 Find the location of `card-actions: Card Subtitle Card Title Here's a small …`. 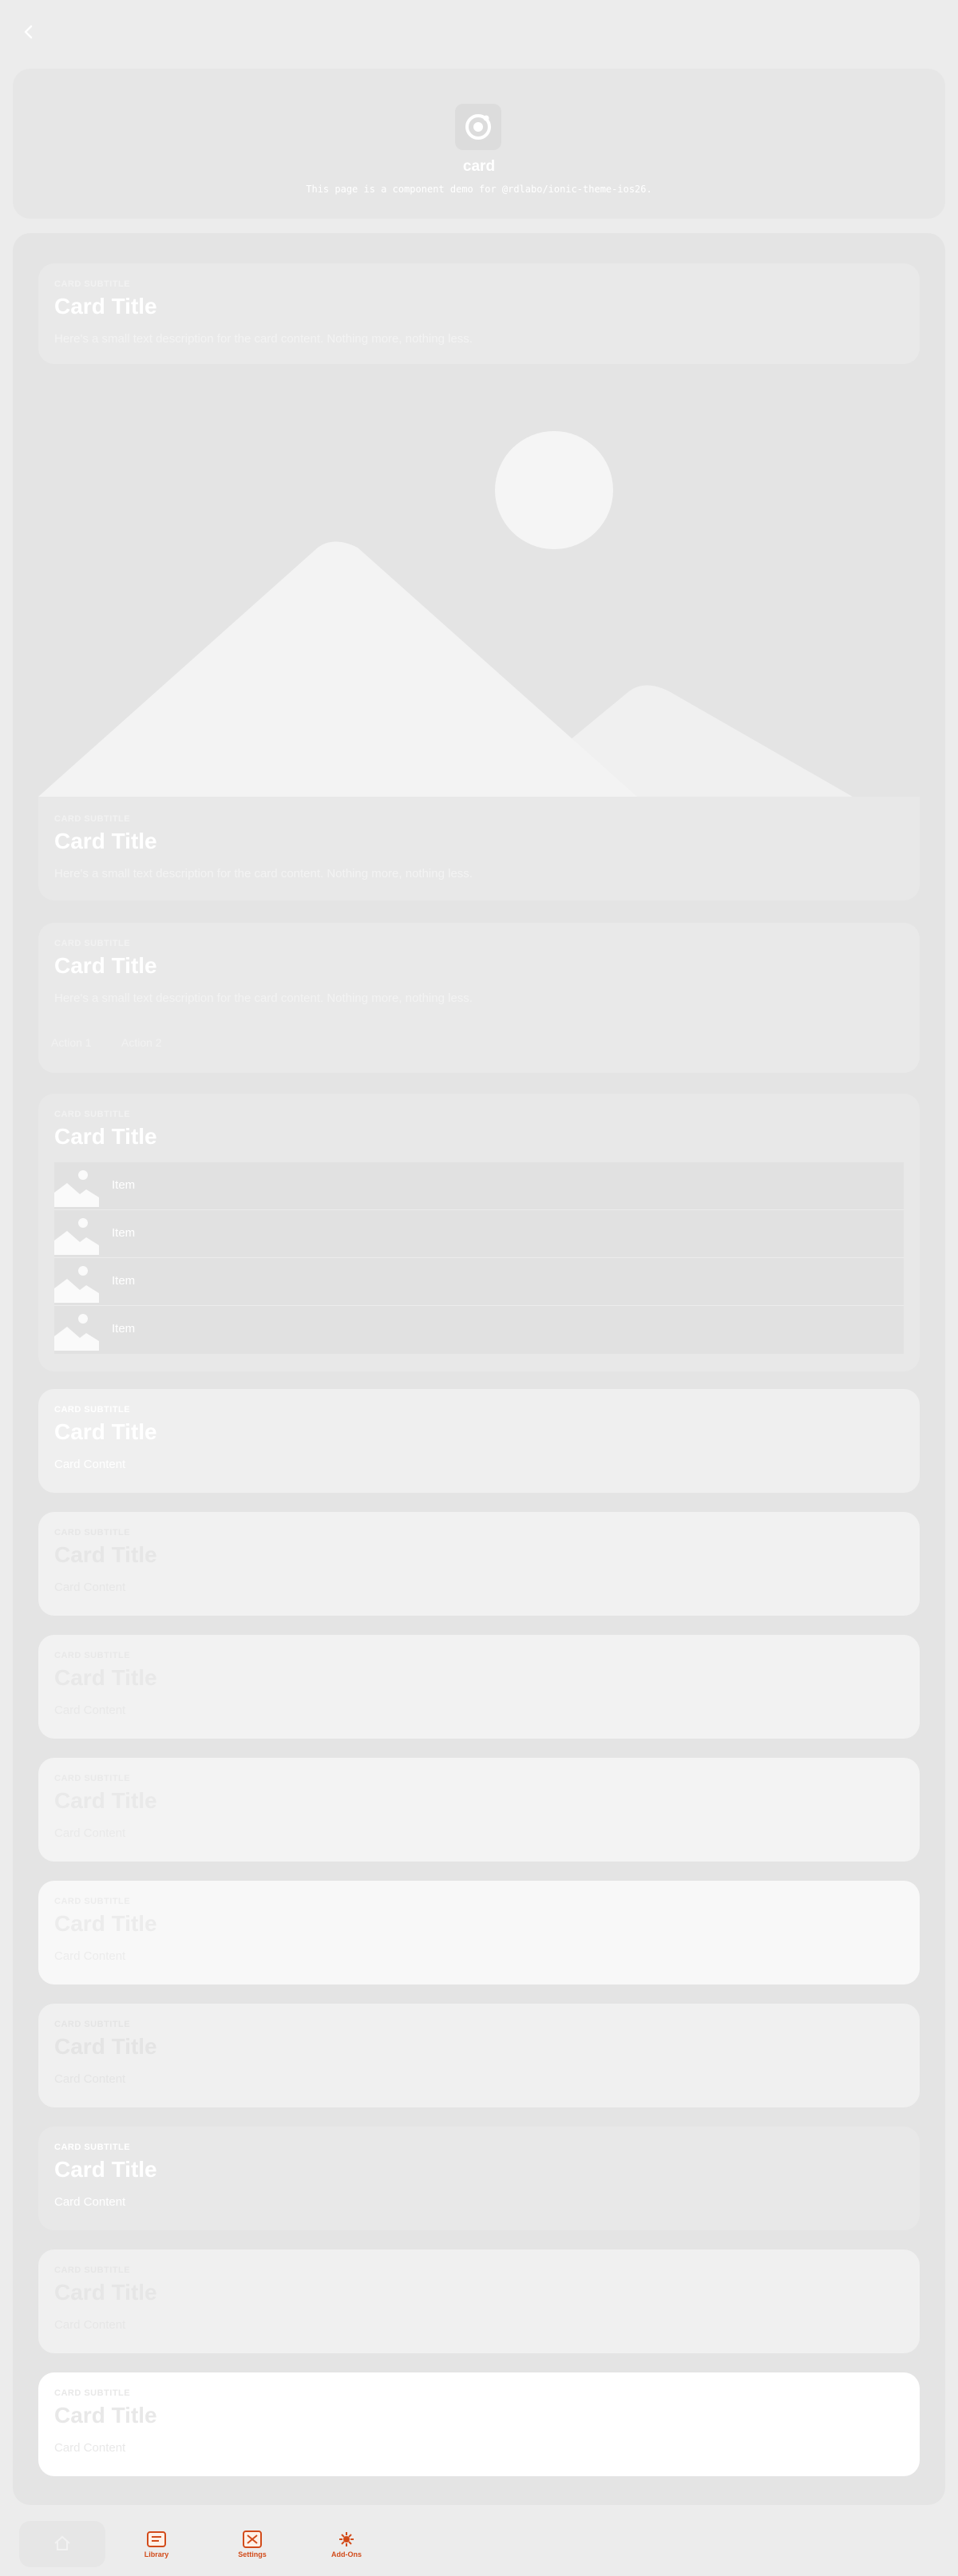

card-actions: Card Subtitle Card Title Here's a small … is located at coordinates (479, 998).